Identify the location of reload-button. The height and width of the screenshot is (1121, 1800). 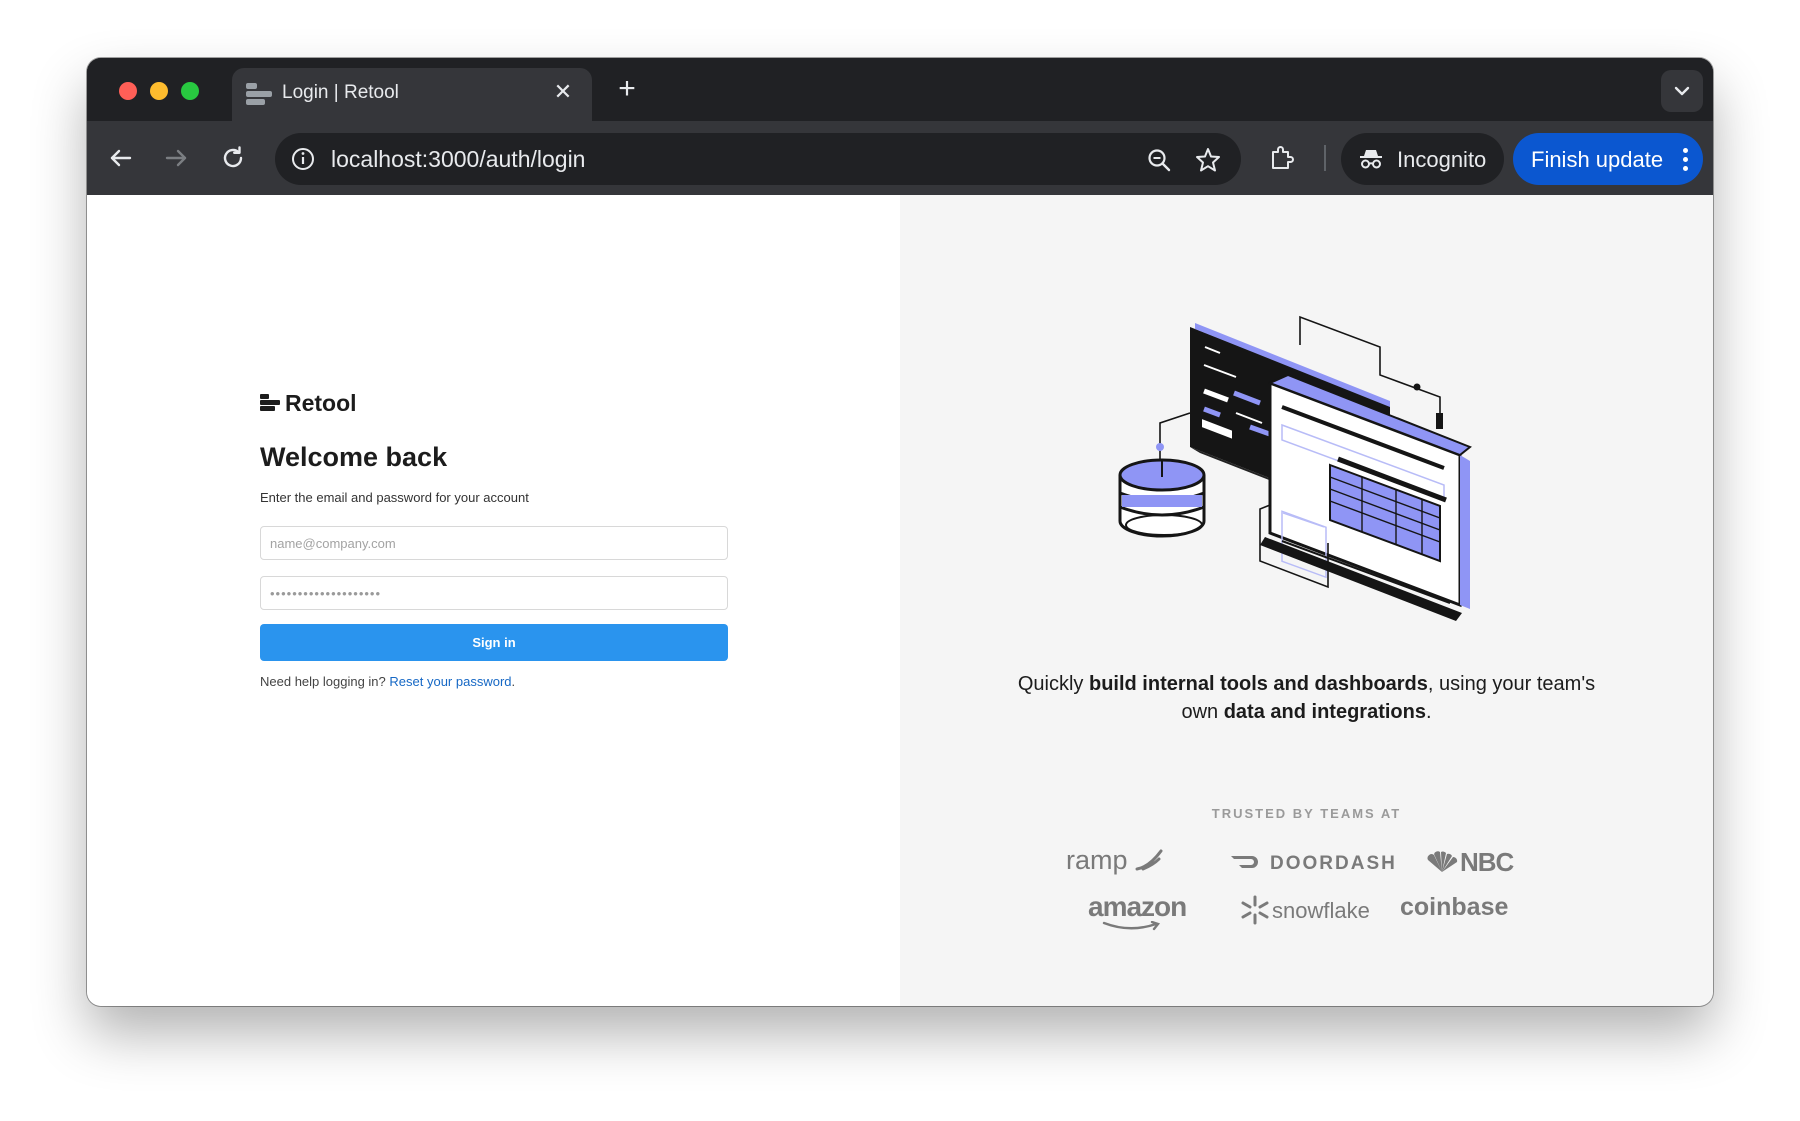
(233, 158).